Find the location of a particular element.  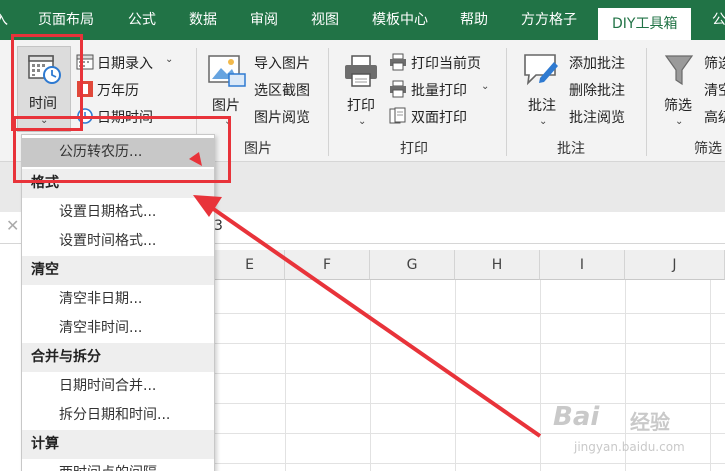

watermark-logo: Bai is located at coordinates (576, 417).